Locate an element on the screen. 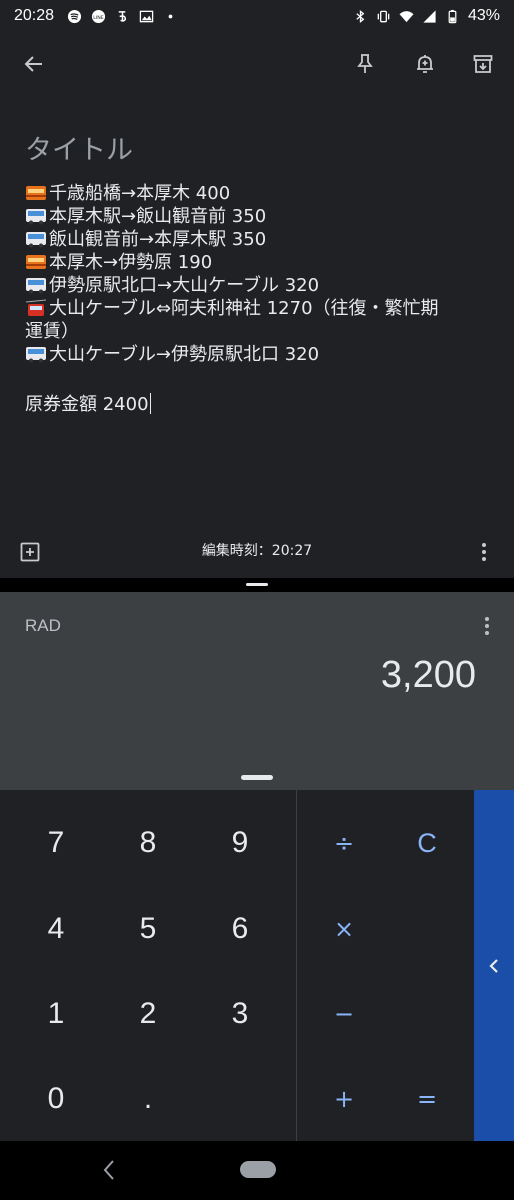 This screenshot has width=514, height=1200. photo-icon is located at coordinates (146, 16).